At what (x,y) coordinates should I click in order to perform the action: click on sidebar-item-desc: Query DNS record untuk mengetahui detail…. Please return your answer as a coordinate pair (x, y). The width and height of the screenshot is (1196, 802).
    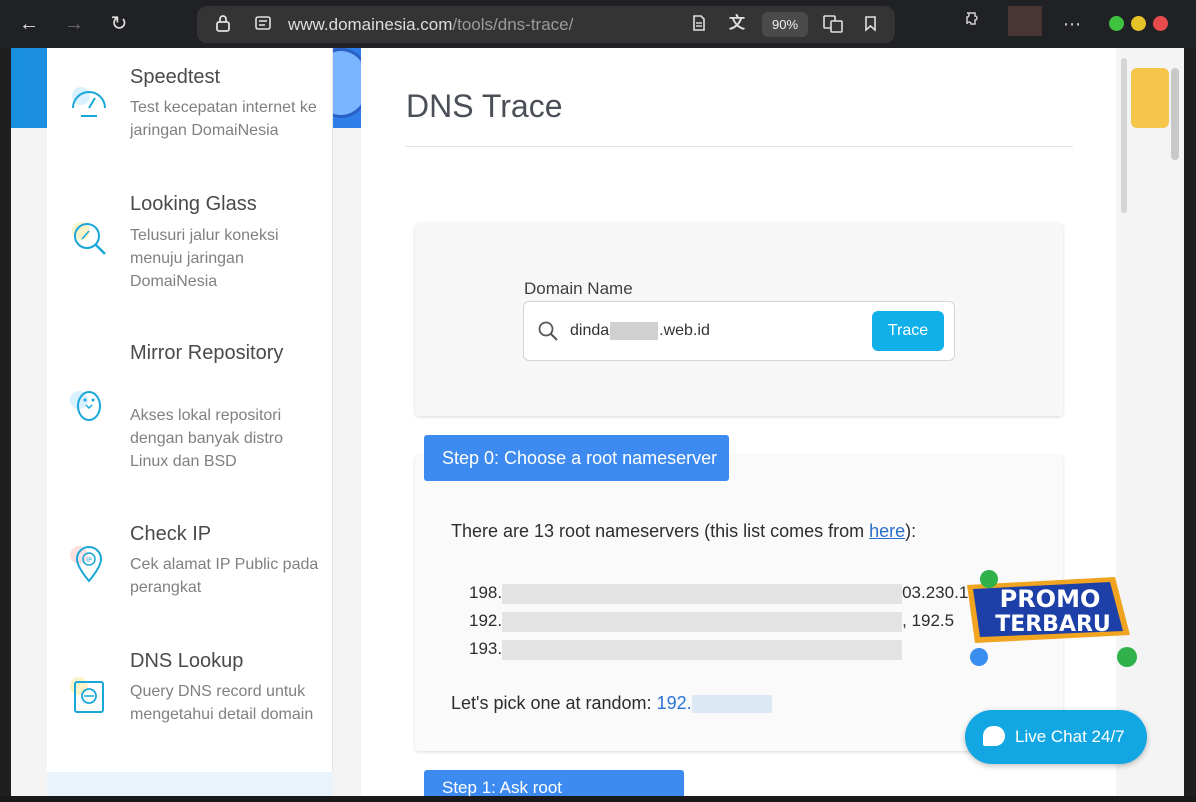
    Looking at the image, I should click on (222, 703).